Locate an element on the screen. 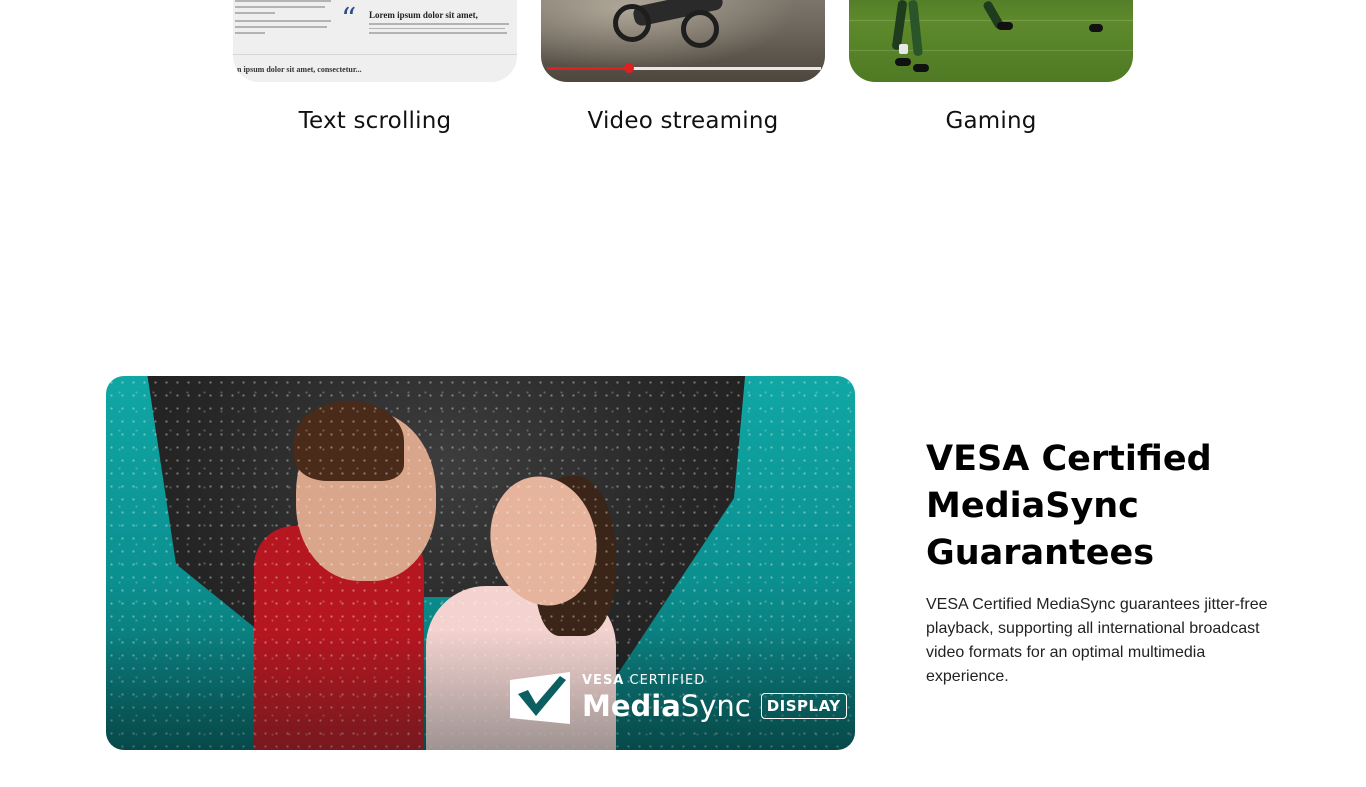  vesa-certified-label: VESA CERTIFIED is located at coordinates (644, 680).